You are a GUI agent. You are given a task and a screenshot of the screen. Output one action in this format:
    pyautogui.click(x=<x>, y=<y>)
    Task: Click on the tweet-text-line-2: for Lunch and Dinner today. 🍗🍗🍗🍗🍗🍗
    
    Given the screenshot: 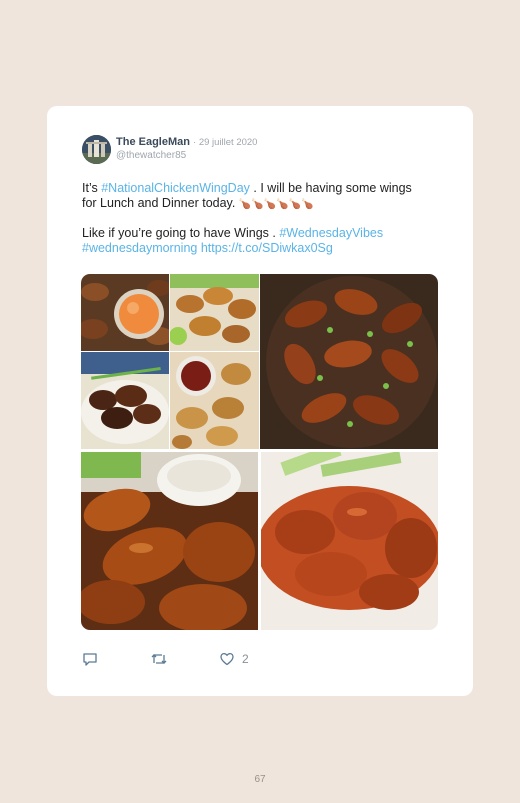 What is the action you would take?
    pyautogui.click(x=198, y=204)
    